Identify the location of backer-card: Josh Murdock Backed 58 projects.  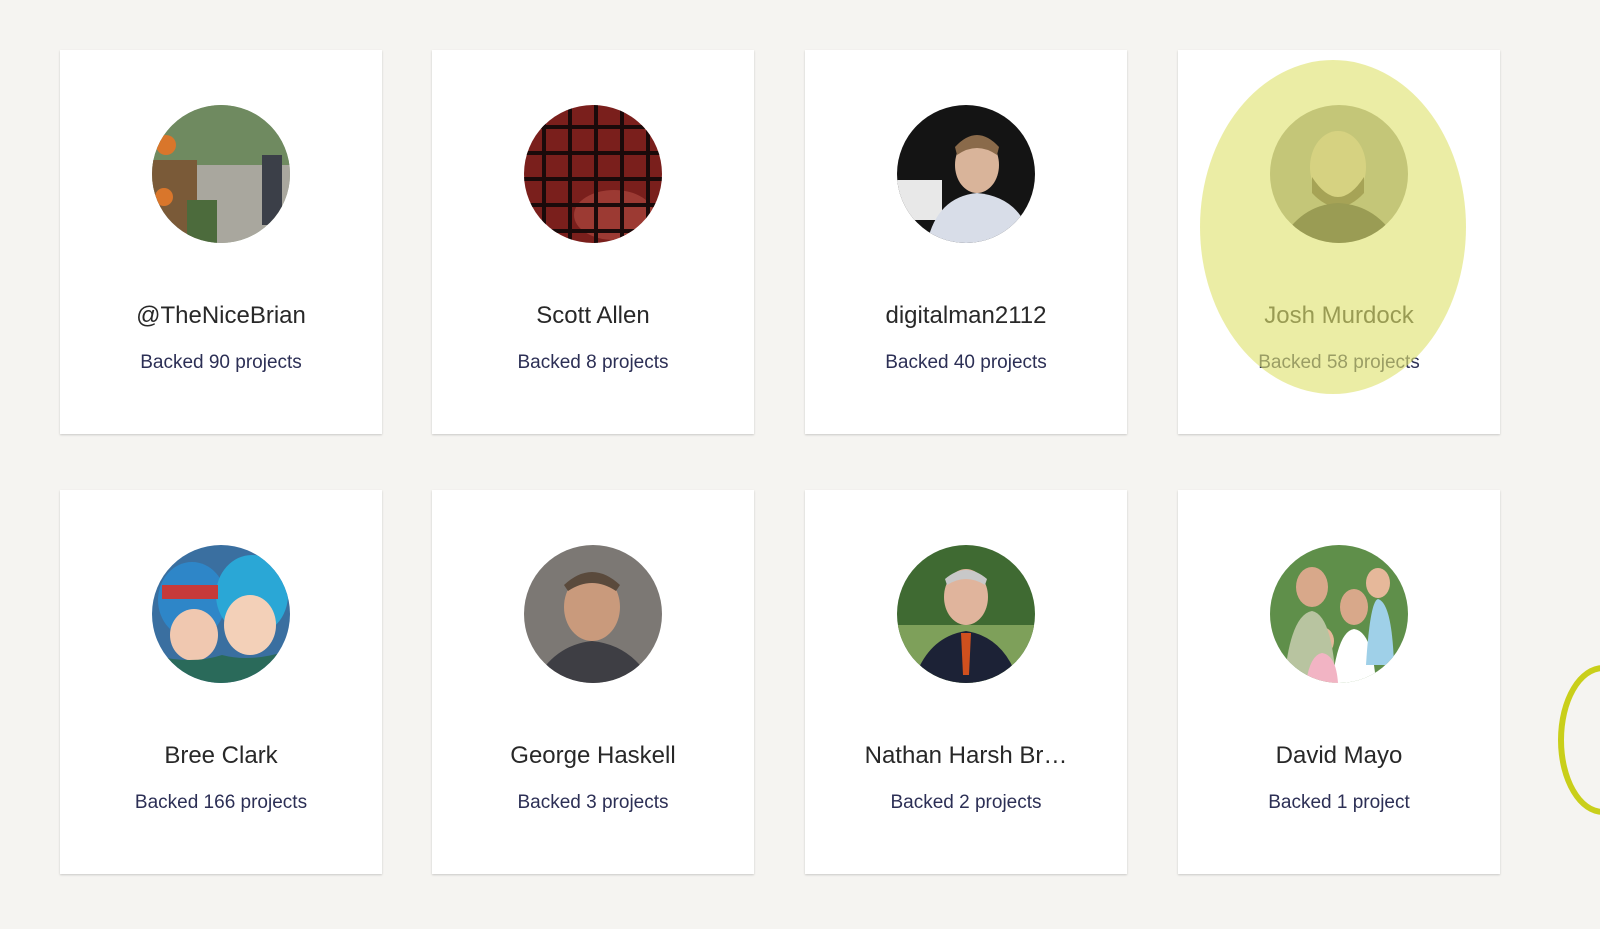
(1339, 242).